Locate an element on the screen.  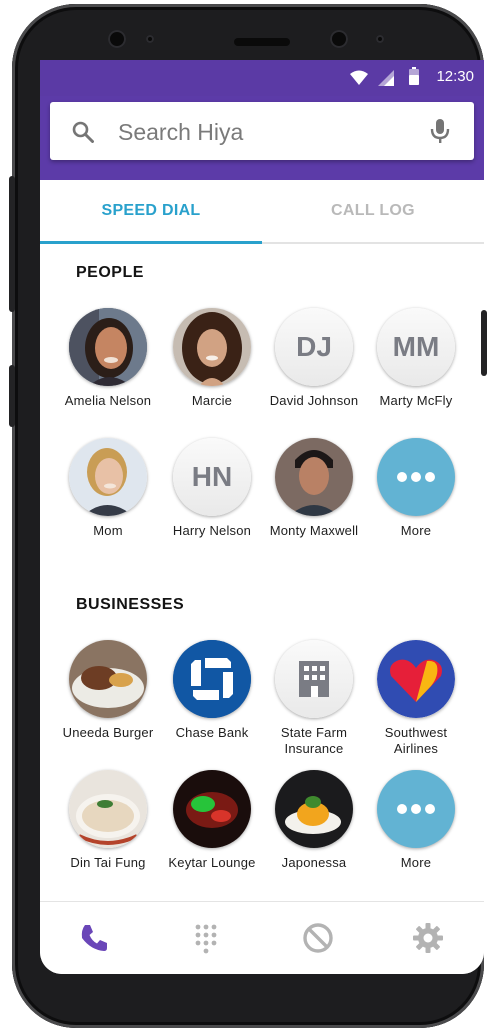
business-name: Chase Bank is located at coordinates (212, 732).